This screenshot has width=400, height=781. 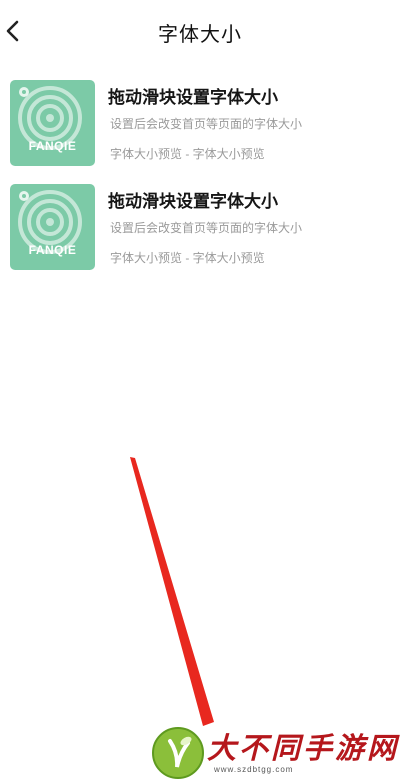 I want to click on top-navigation-bar: 字体大小, so click(x=200, y=32).